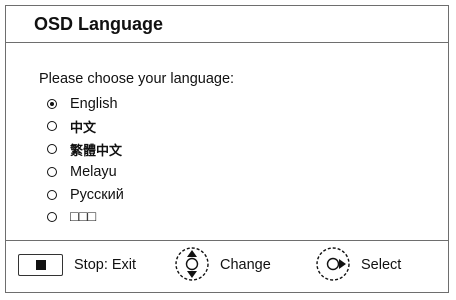 Image resolution: width=456 pixels, height=300 pixels. I want to click on option-english: English, so click(82, 104).